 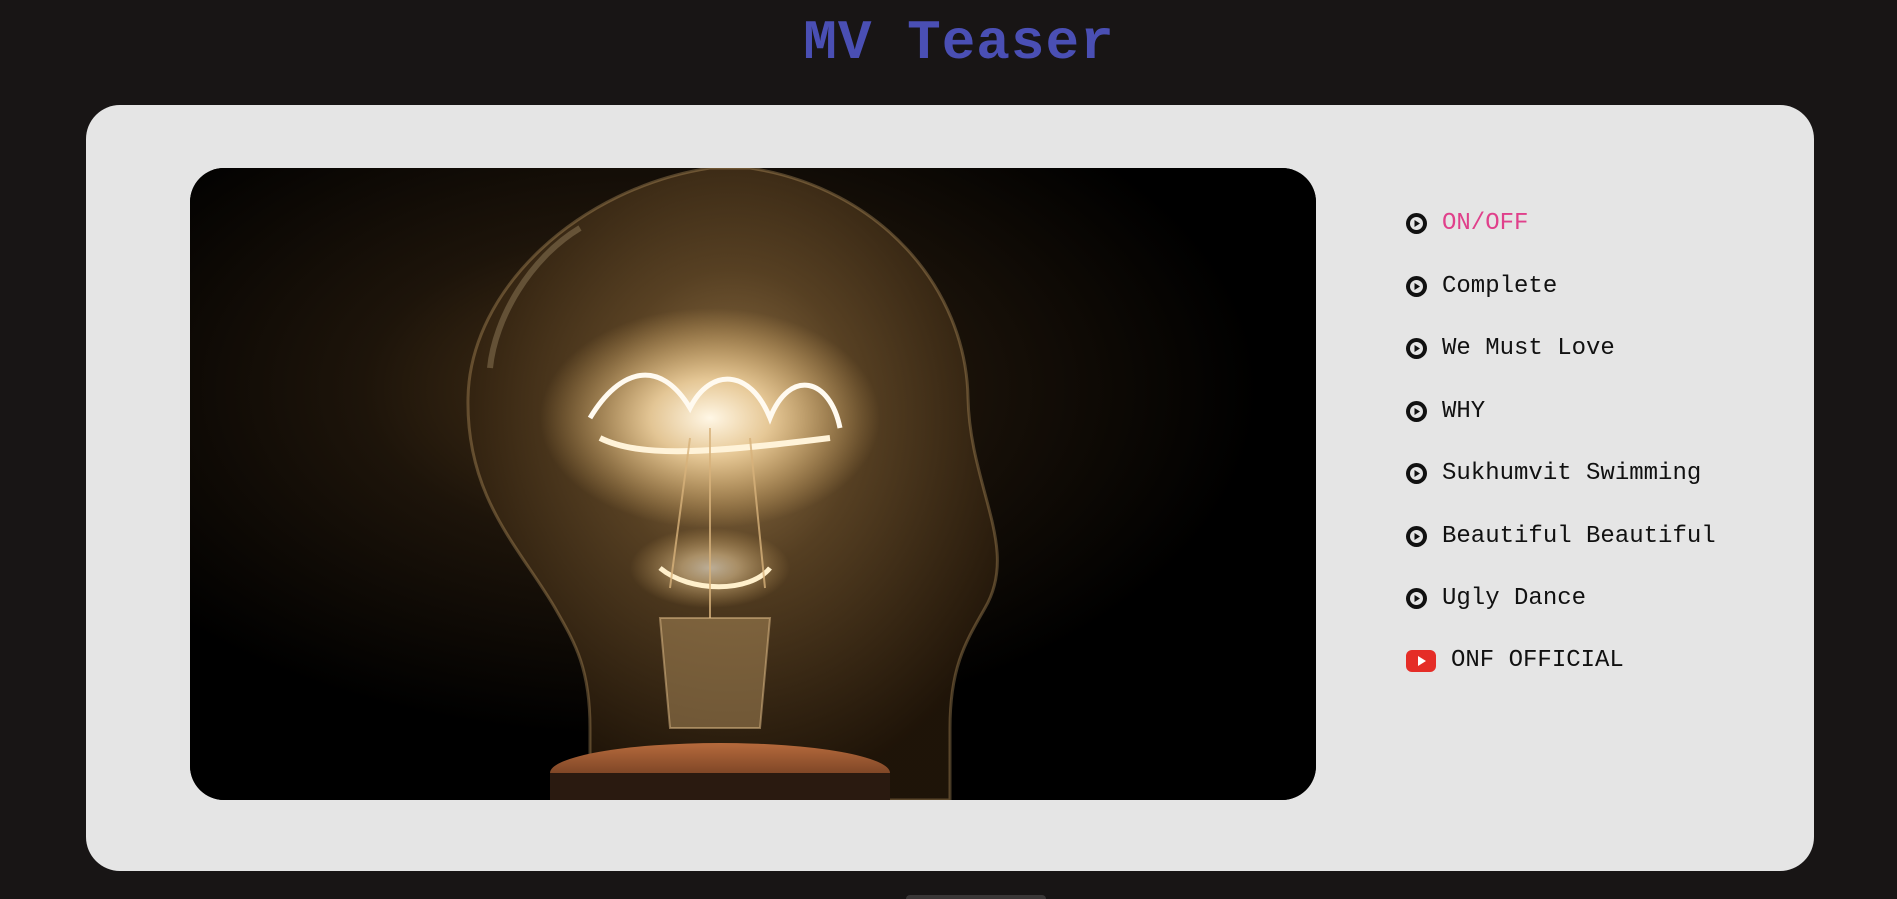 What do you see at coordinates (1514, 598) in the screenshot?
I see `playlist-item-label: Ugly Dance` at bounding box center [1514, 598].